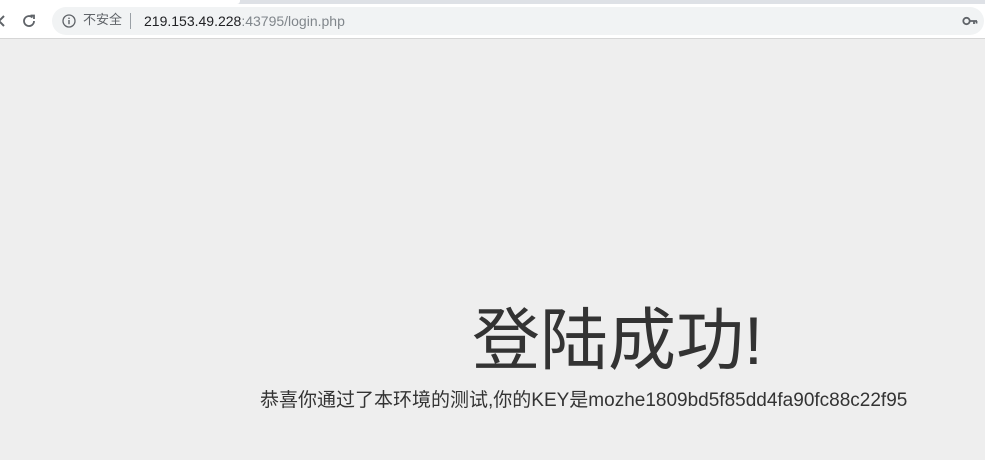  I want to click on url-separator, so click(130, 21).